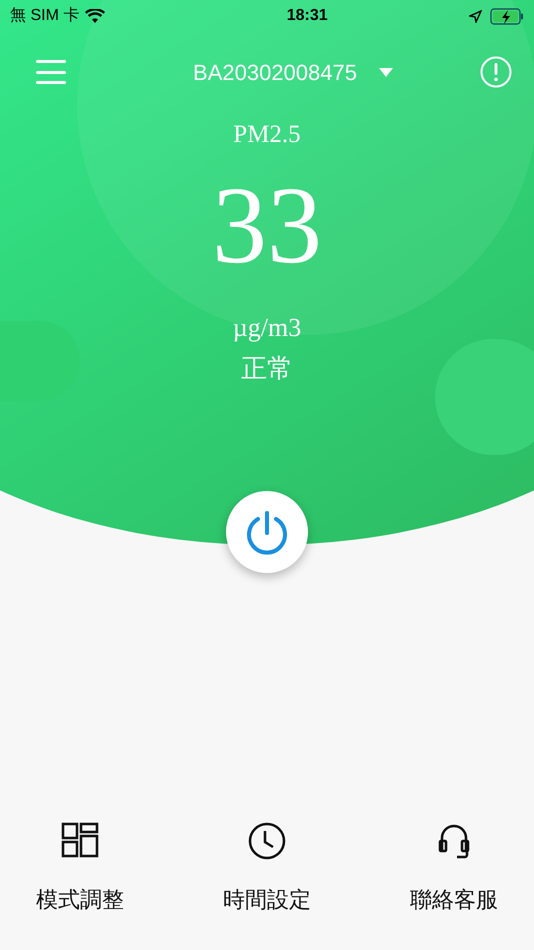 The image size is (534, 950). What do you see at coordinates (507, 16) in the screenshot?
I see `battery-icon` at bounding box center [507, 16].